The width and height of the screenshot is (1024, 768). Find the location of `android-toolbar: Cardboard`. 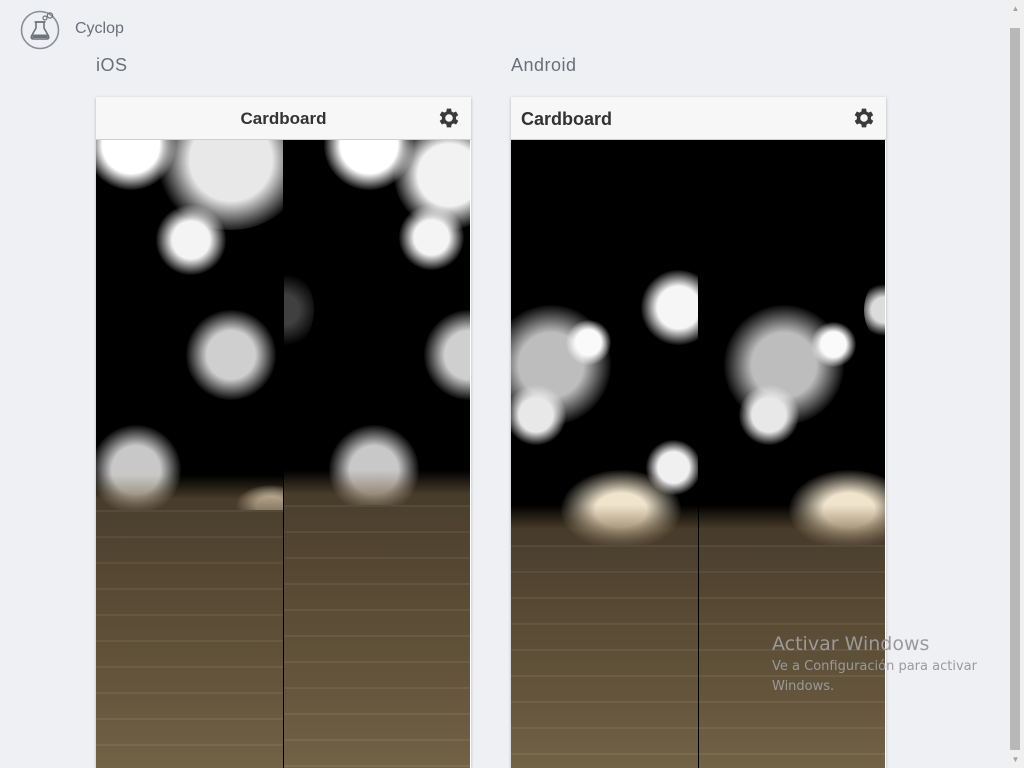

android-toolbar: Cardboard is located at coordinates (698, 118).